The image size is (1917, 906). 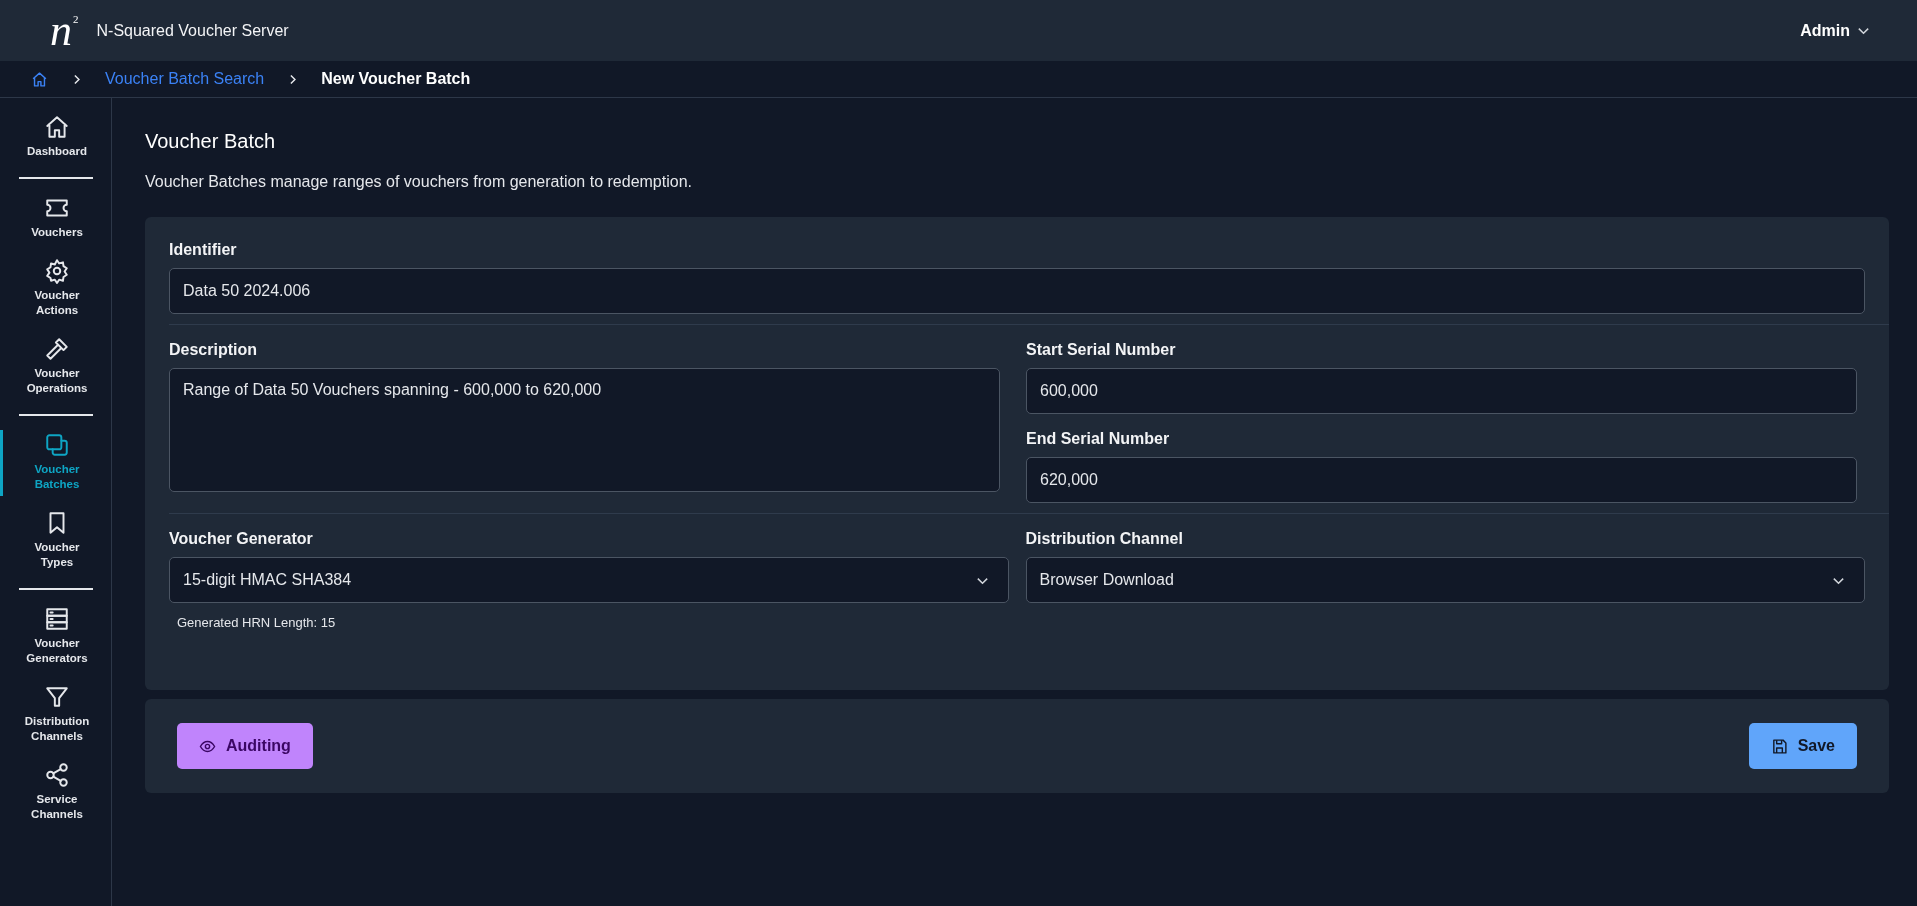 I want to click on sidebar-item: Vouchers, so click(x=55, y=218).